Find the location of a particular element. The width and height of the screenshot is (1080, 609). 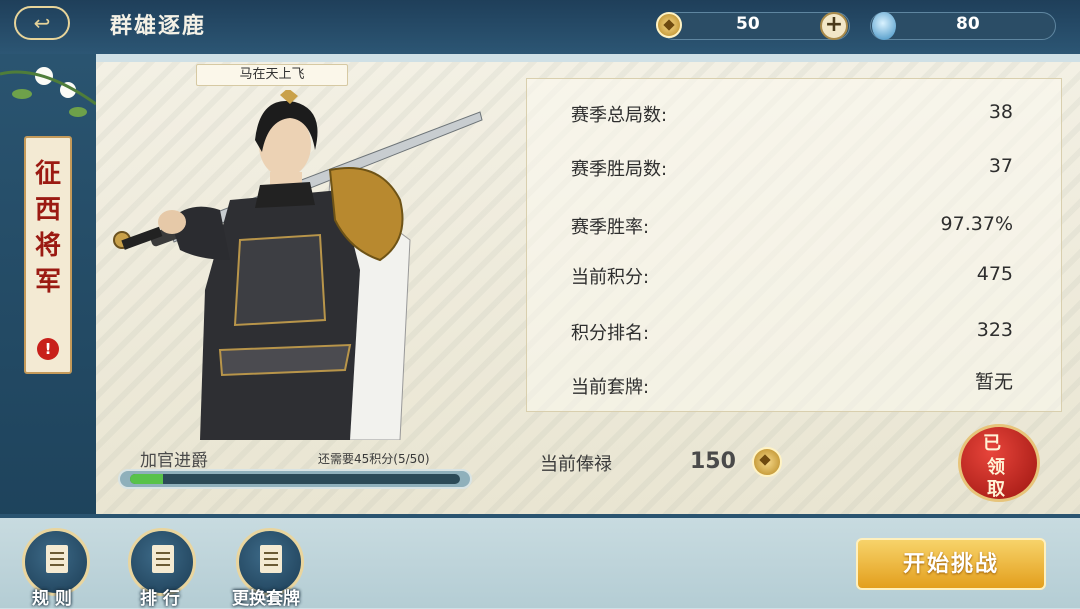

rank-banner: 征 西 将 军 ! is located at coordinates (48, 255).